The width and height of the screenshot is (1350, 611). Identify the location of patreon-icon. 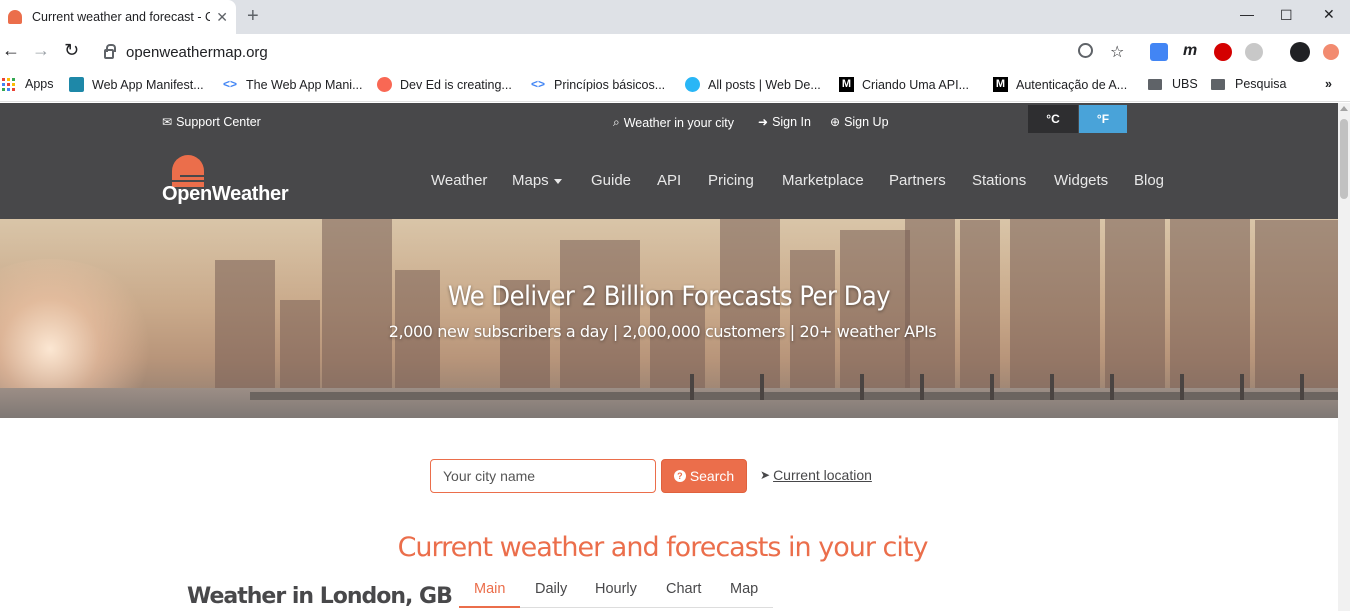
(384, 84).